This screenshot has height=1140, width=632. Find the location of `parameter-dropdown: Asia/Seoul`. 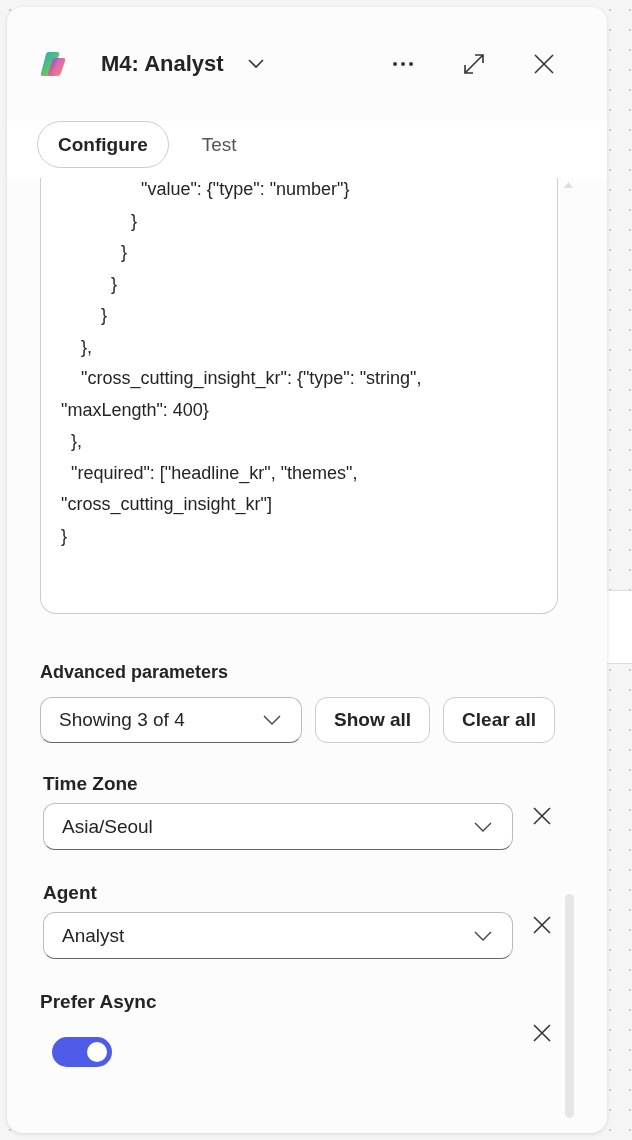

parameter-dropdown: Asia/Seoul is located at coordinates (278, 826).